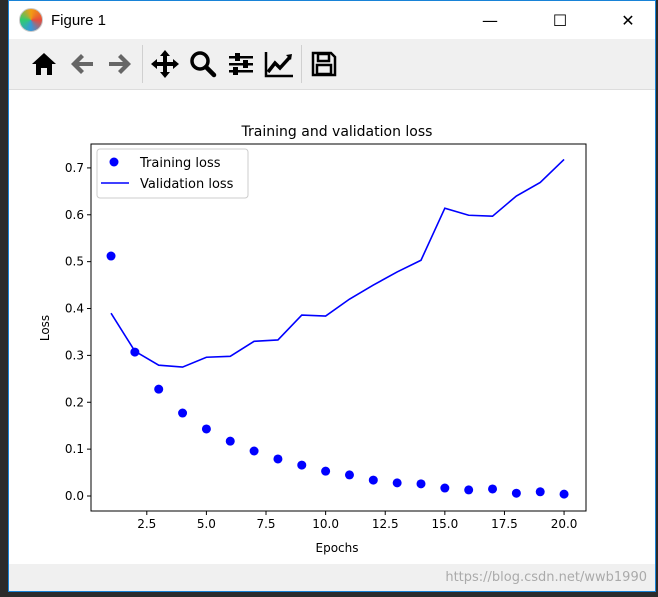 The width and height of the screenshot is (658, 597). I want to click on y-tick-label: 0.5, so click(74, 262).